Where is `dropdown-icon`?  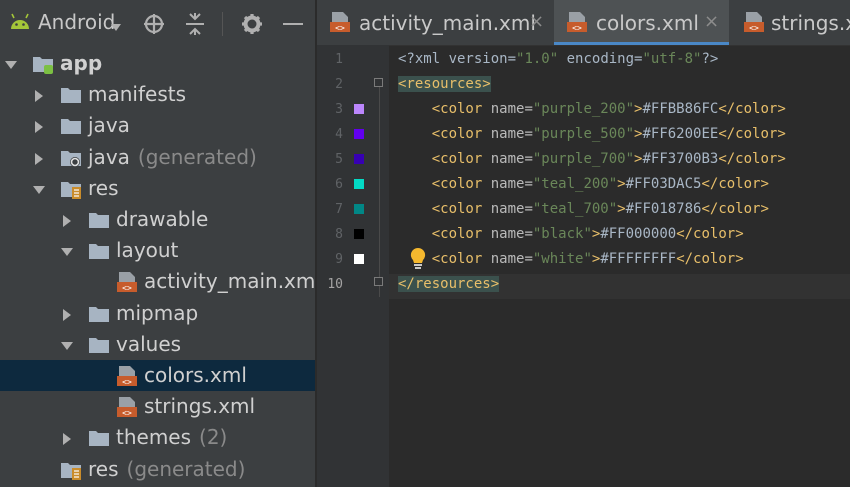
dropdown-icon is located at coordinates (116, 27).